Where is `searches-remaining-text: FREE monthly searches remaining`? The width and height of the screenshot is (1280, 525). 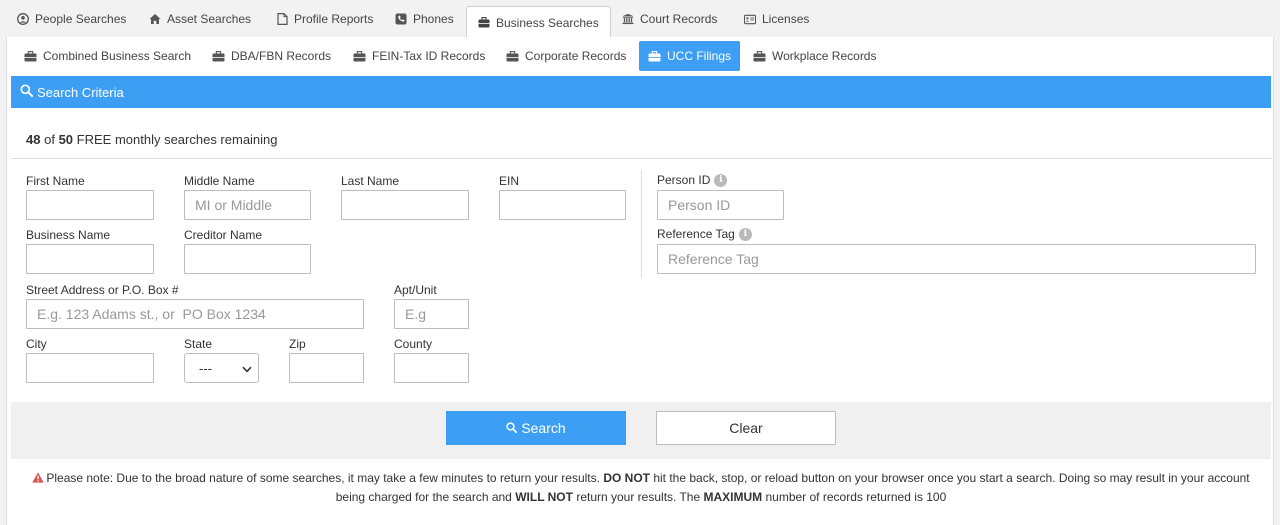 searches-remaining-text: FREE monthly searches remaining is located at coordinates (177, 139).